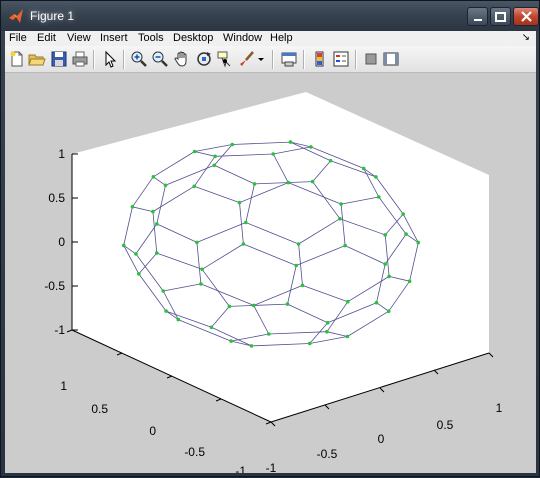 Image resolution: width=540 pixels, height=478 pixels. I want to click on maximize-button, so click(500, 16).